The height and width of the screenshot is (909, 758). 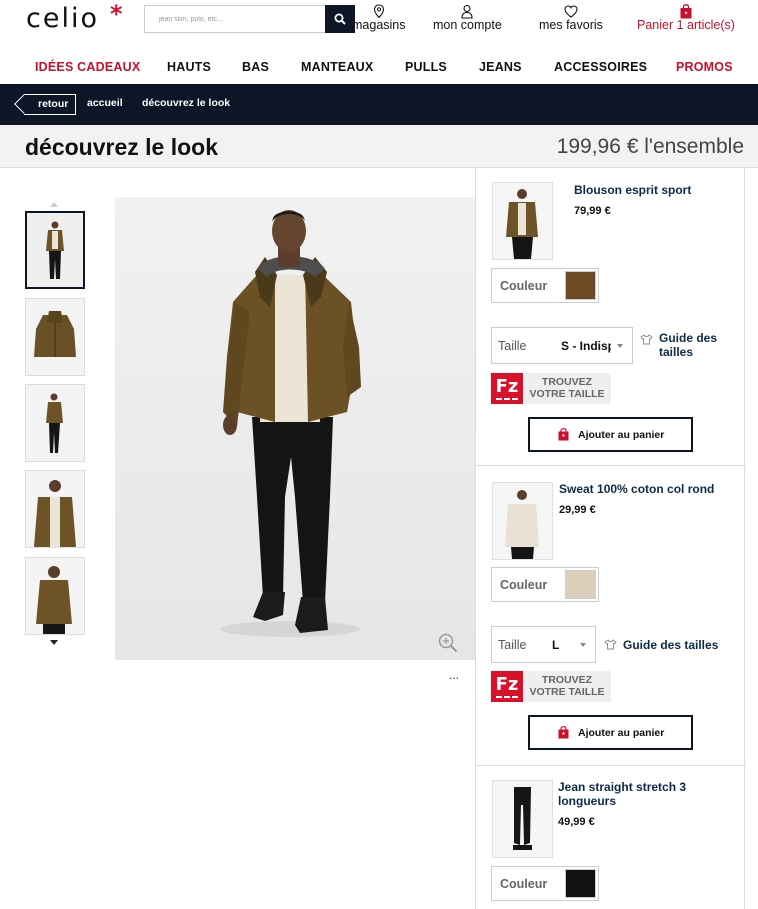 I want to click on thumb-jacket-image, so click(x=55, y=337).